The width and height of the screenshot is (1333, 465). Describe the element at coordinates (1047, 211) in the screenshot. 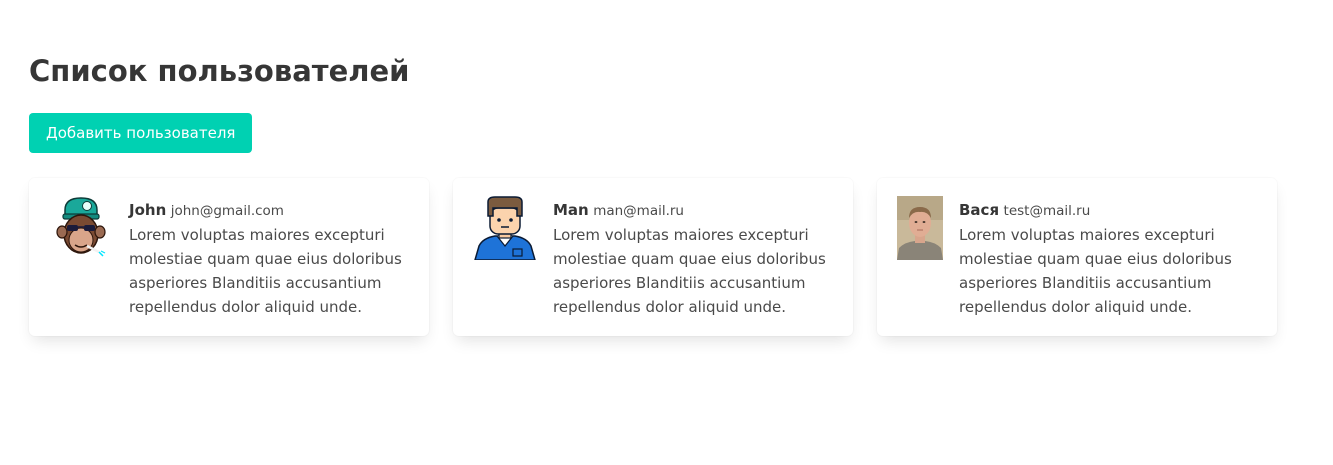

I see `user-email: test@mail.ru` at that location.